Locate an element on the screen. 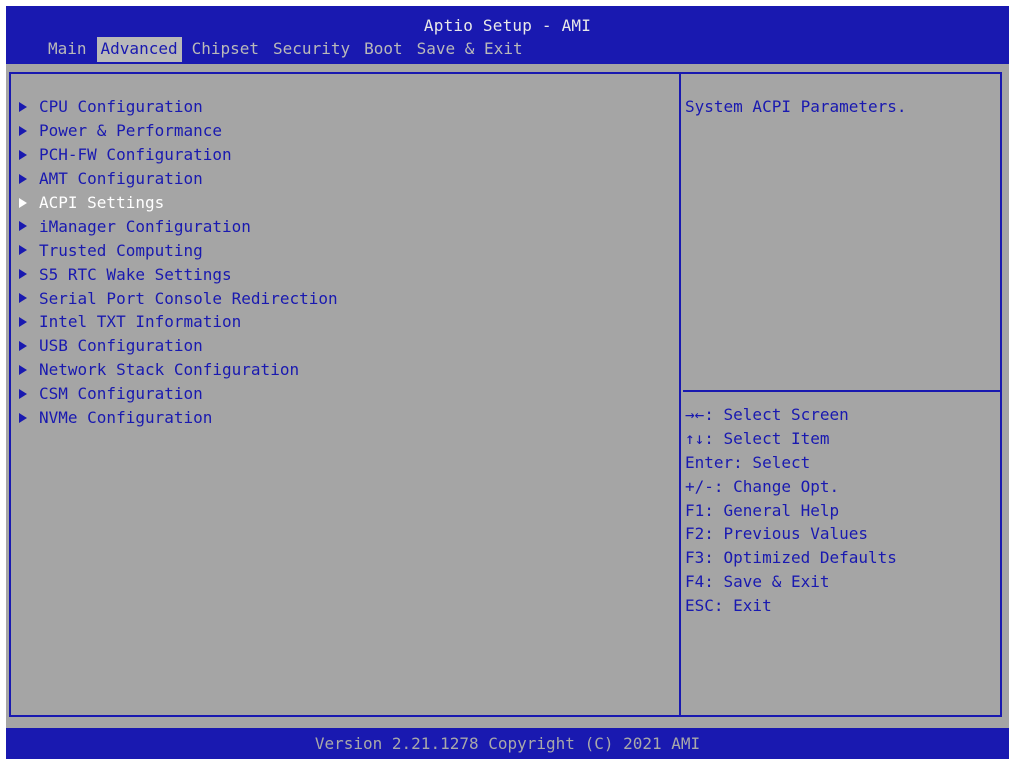  menu-item-label: CPU Configuration is located at coordinates (121, 107).